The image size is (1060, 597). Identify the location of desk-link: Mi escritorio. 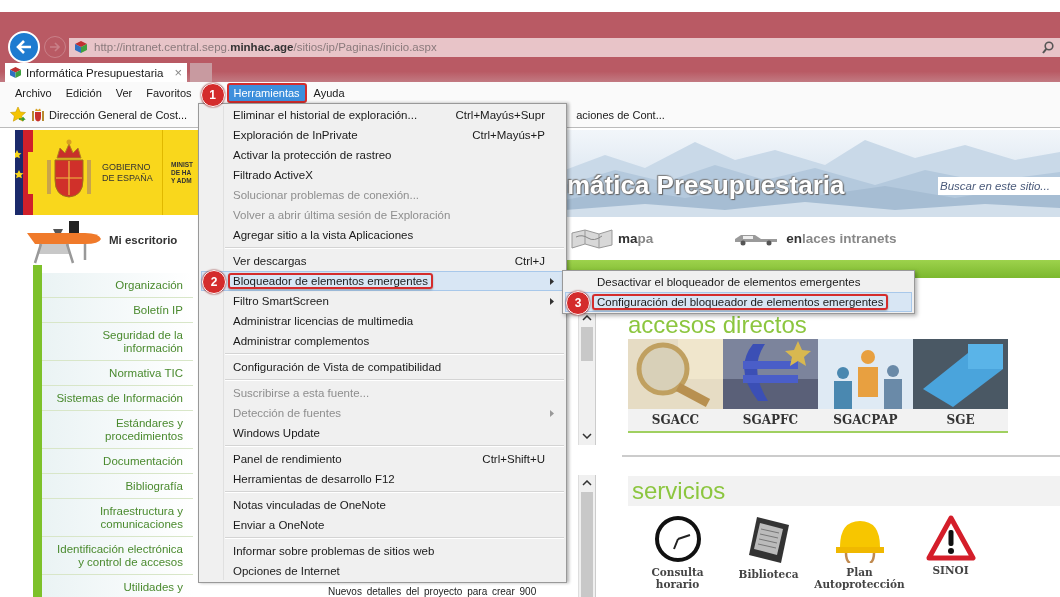
(143, 240).